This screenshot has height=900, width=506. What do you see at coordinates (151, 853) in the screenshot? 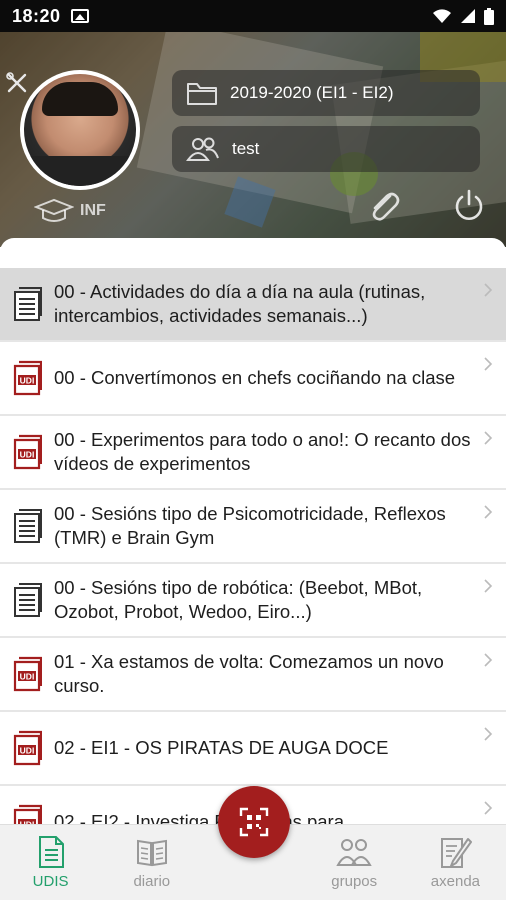
I see `diary-icon` at bounding box center [151, 853].